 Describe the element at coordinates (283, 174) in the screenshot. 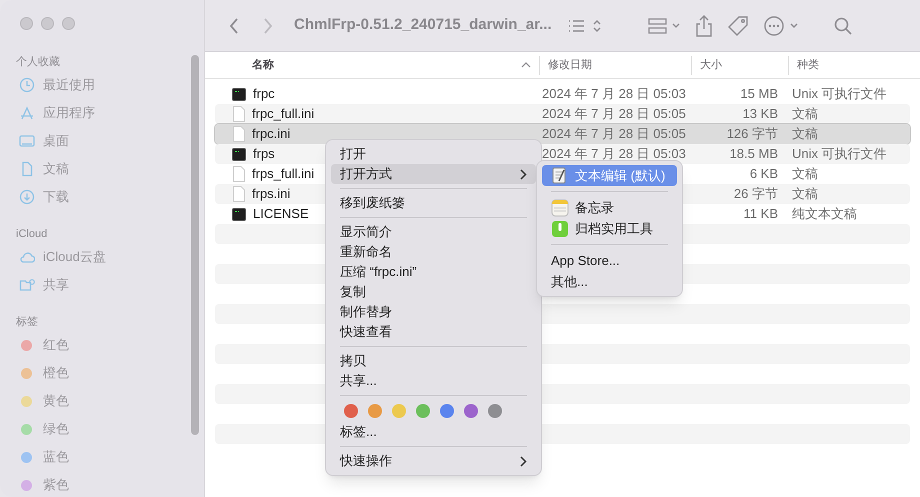

I see `file-name: frps_full.ini` at that location.